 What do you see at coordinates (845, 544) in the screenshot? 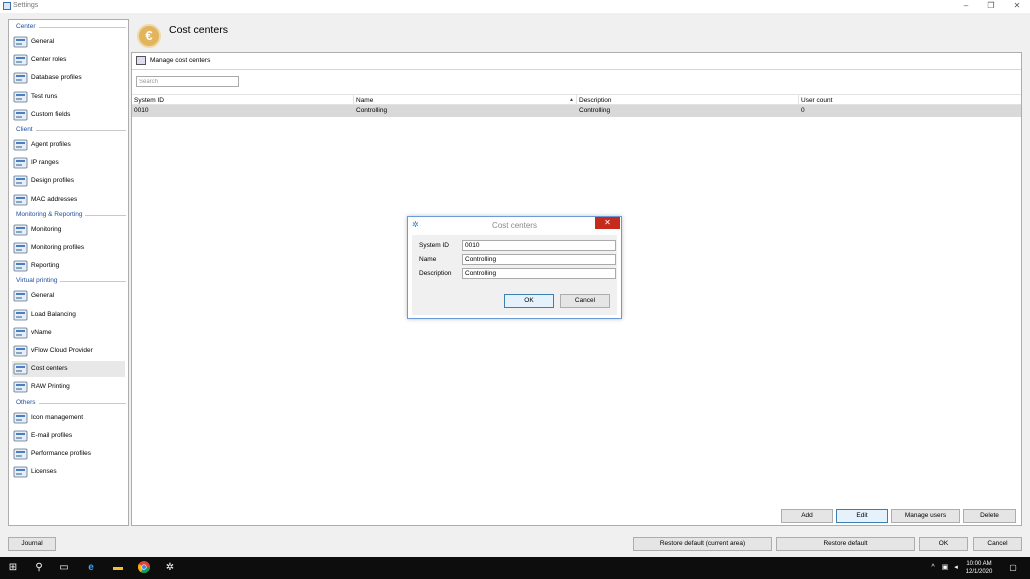
I see `restore-default-button: Restore default` at bounding box center [845, 544].